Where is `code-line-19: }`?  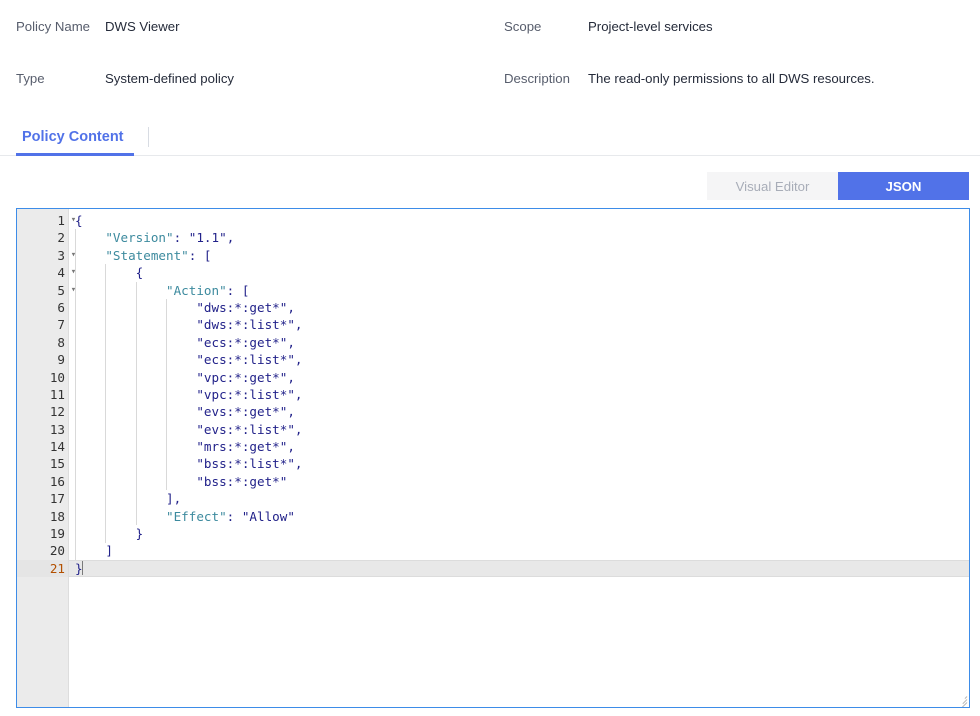
code-line-19: } is located at coordinates (519, 533).